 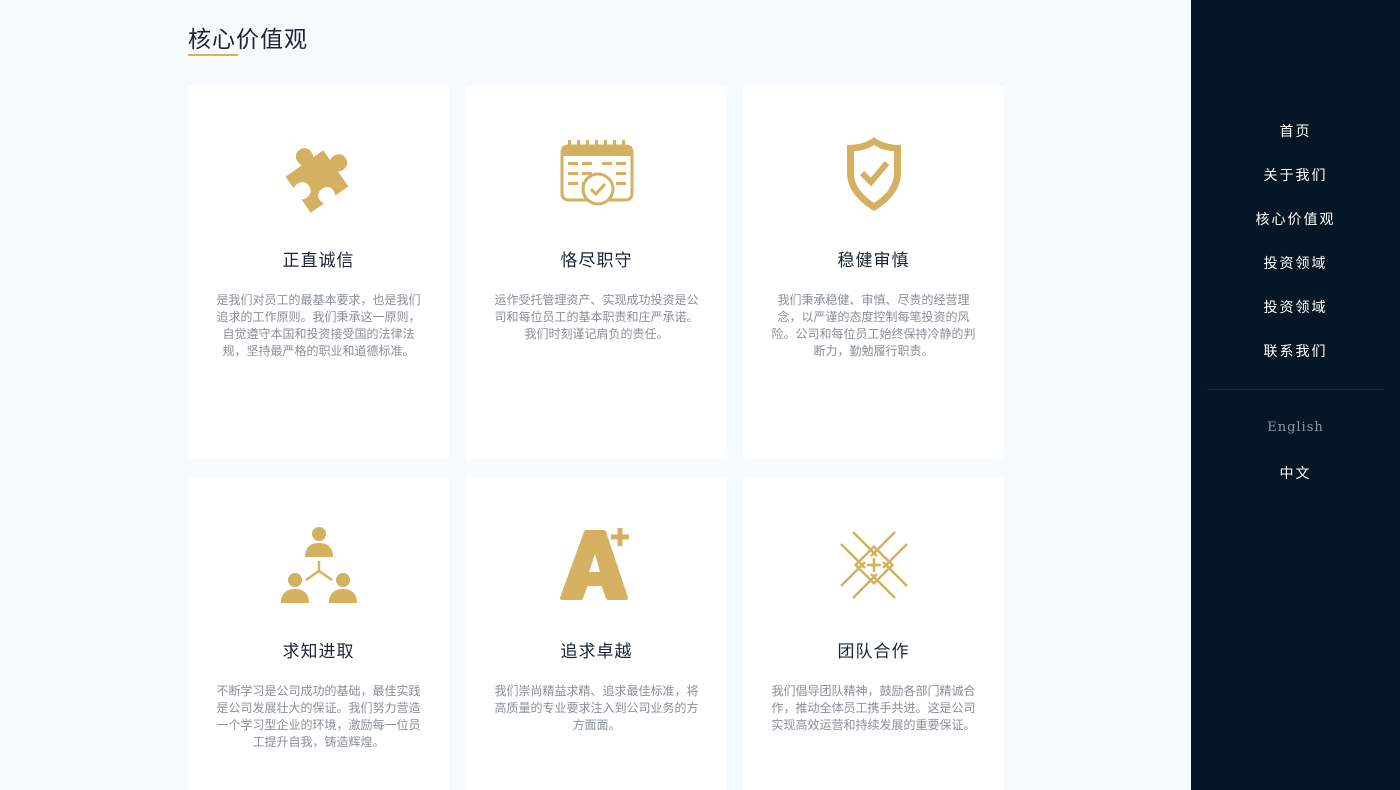 What do you see at coordinates (318, 652) in the screenshot?
I see `card-title: 求知进取` at bounding box center [318, 652].